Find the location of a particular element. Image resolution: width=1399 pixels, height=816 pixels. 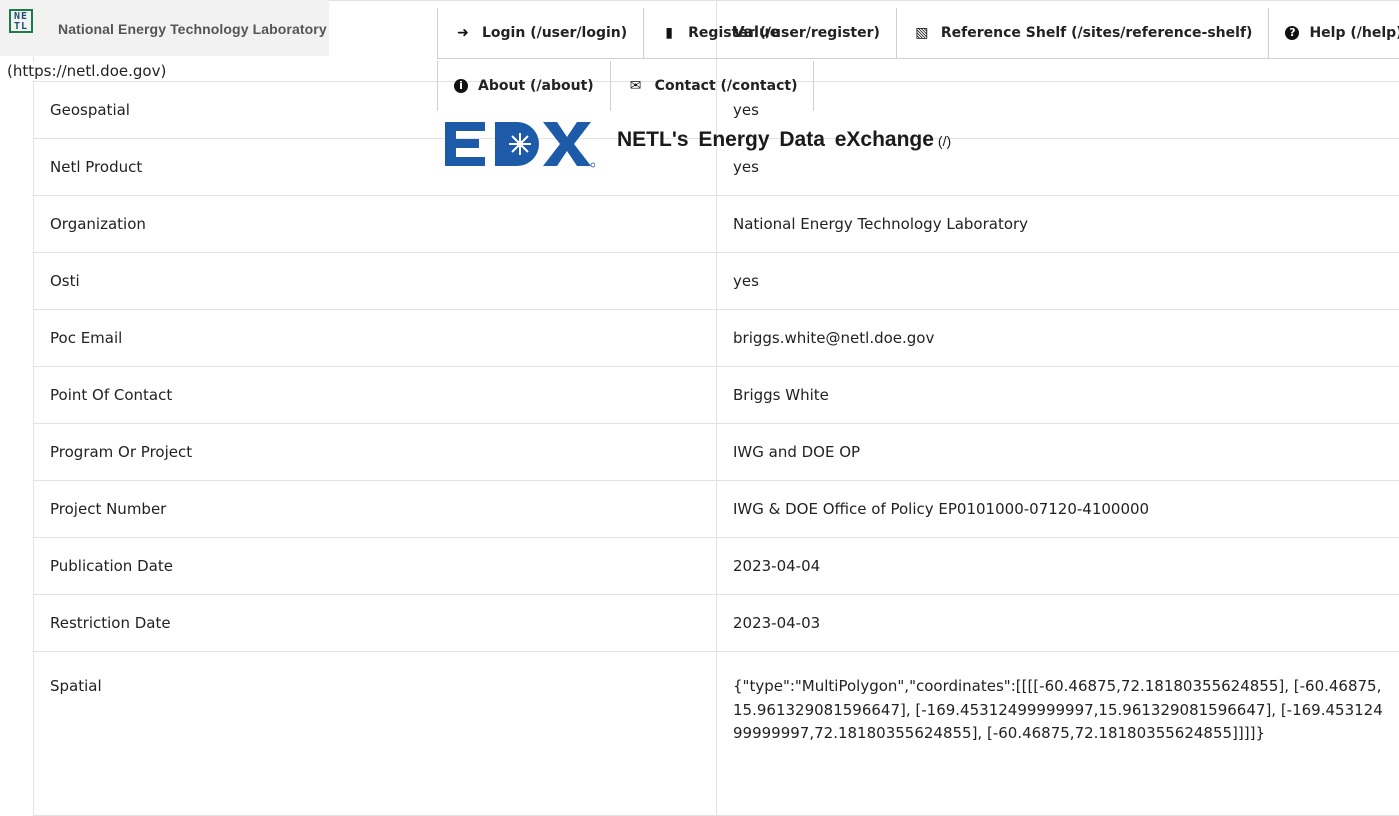

nav-register-link: ▮ Register (/user/register) is located at coordinates (770, 33).